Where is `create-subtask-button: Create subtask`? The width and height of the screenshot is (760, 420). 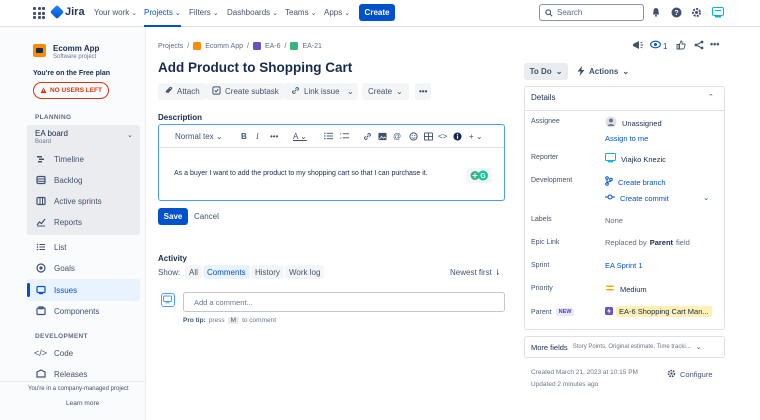
create-subtask-button: Create subtask is located at coordinates (245, 91).